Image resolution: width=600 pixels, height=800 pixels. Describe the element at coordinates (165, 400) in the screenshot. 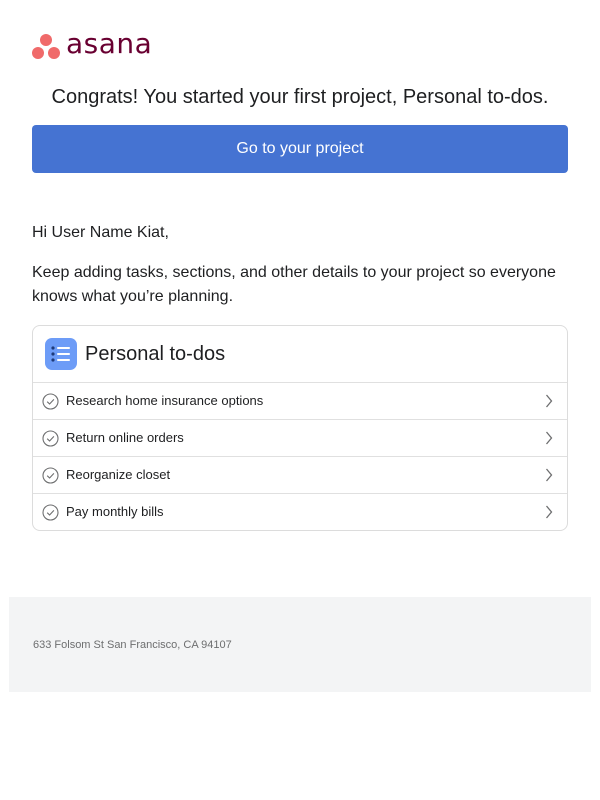

I see `task-label: Research home insurance options` at that location.